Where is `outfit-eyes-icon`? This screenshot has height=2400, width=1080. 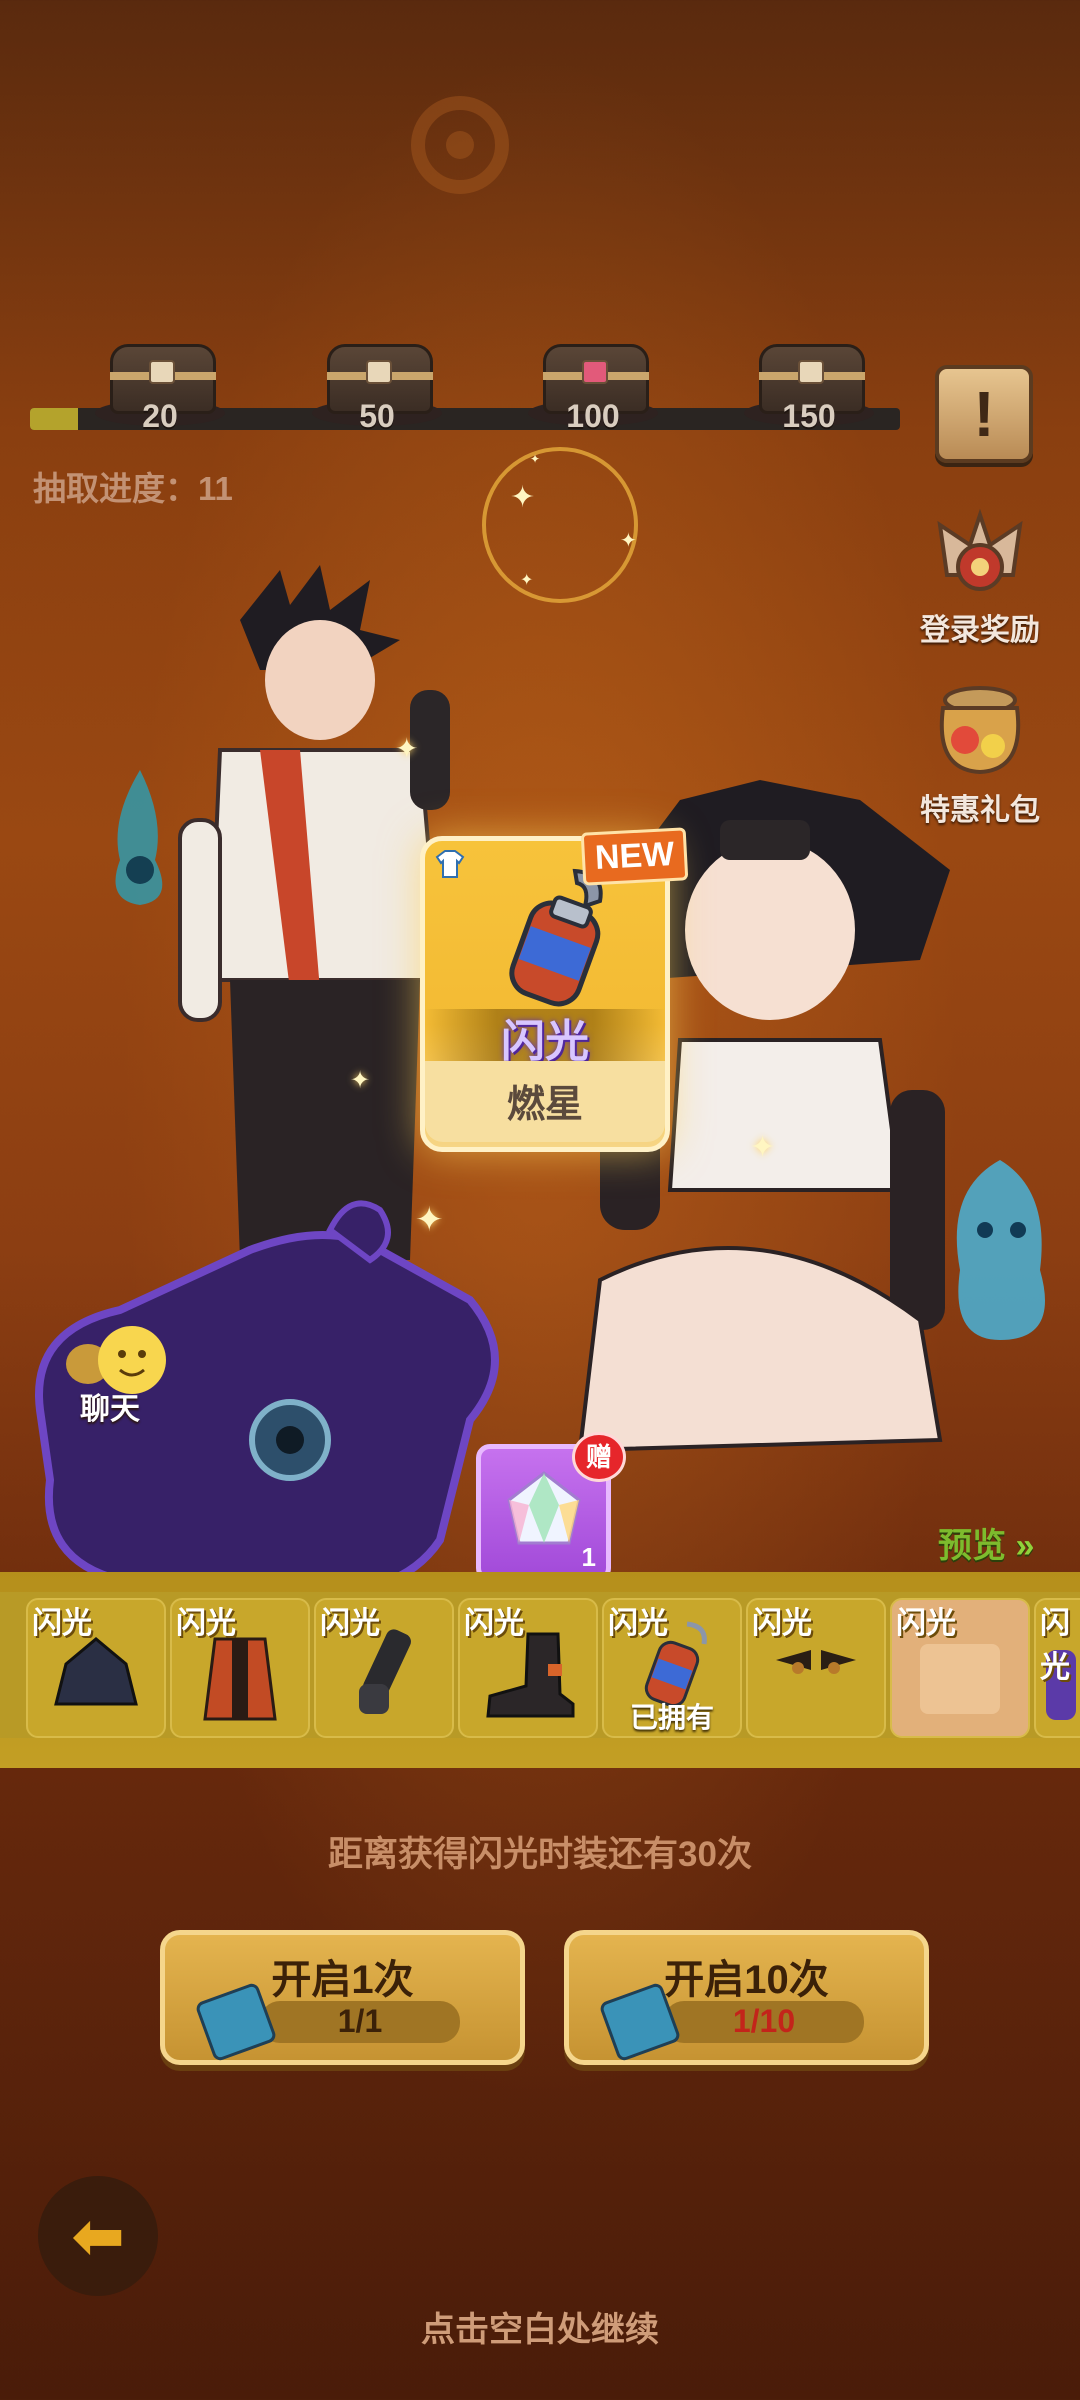
outfit-eyes-icon is located at coordinates (816, 1662).